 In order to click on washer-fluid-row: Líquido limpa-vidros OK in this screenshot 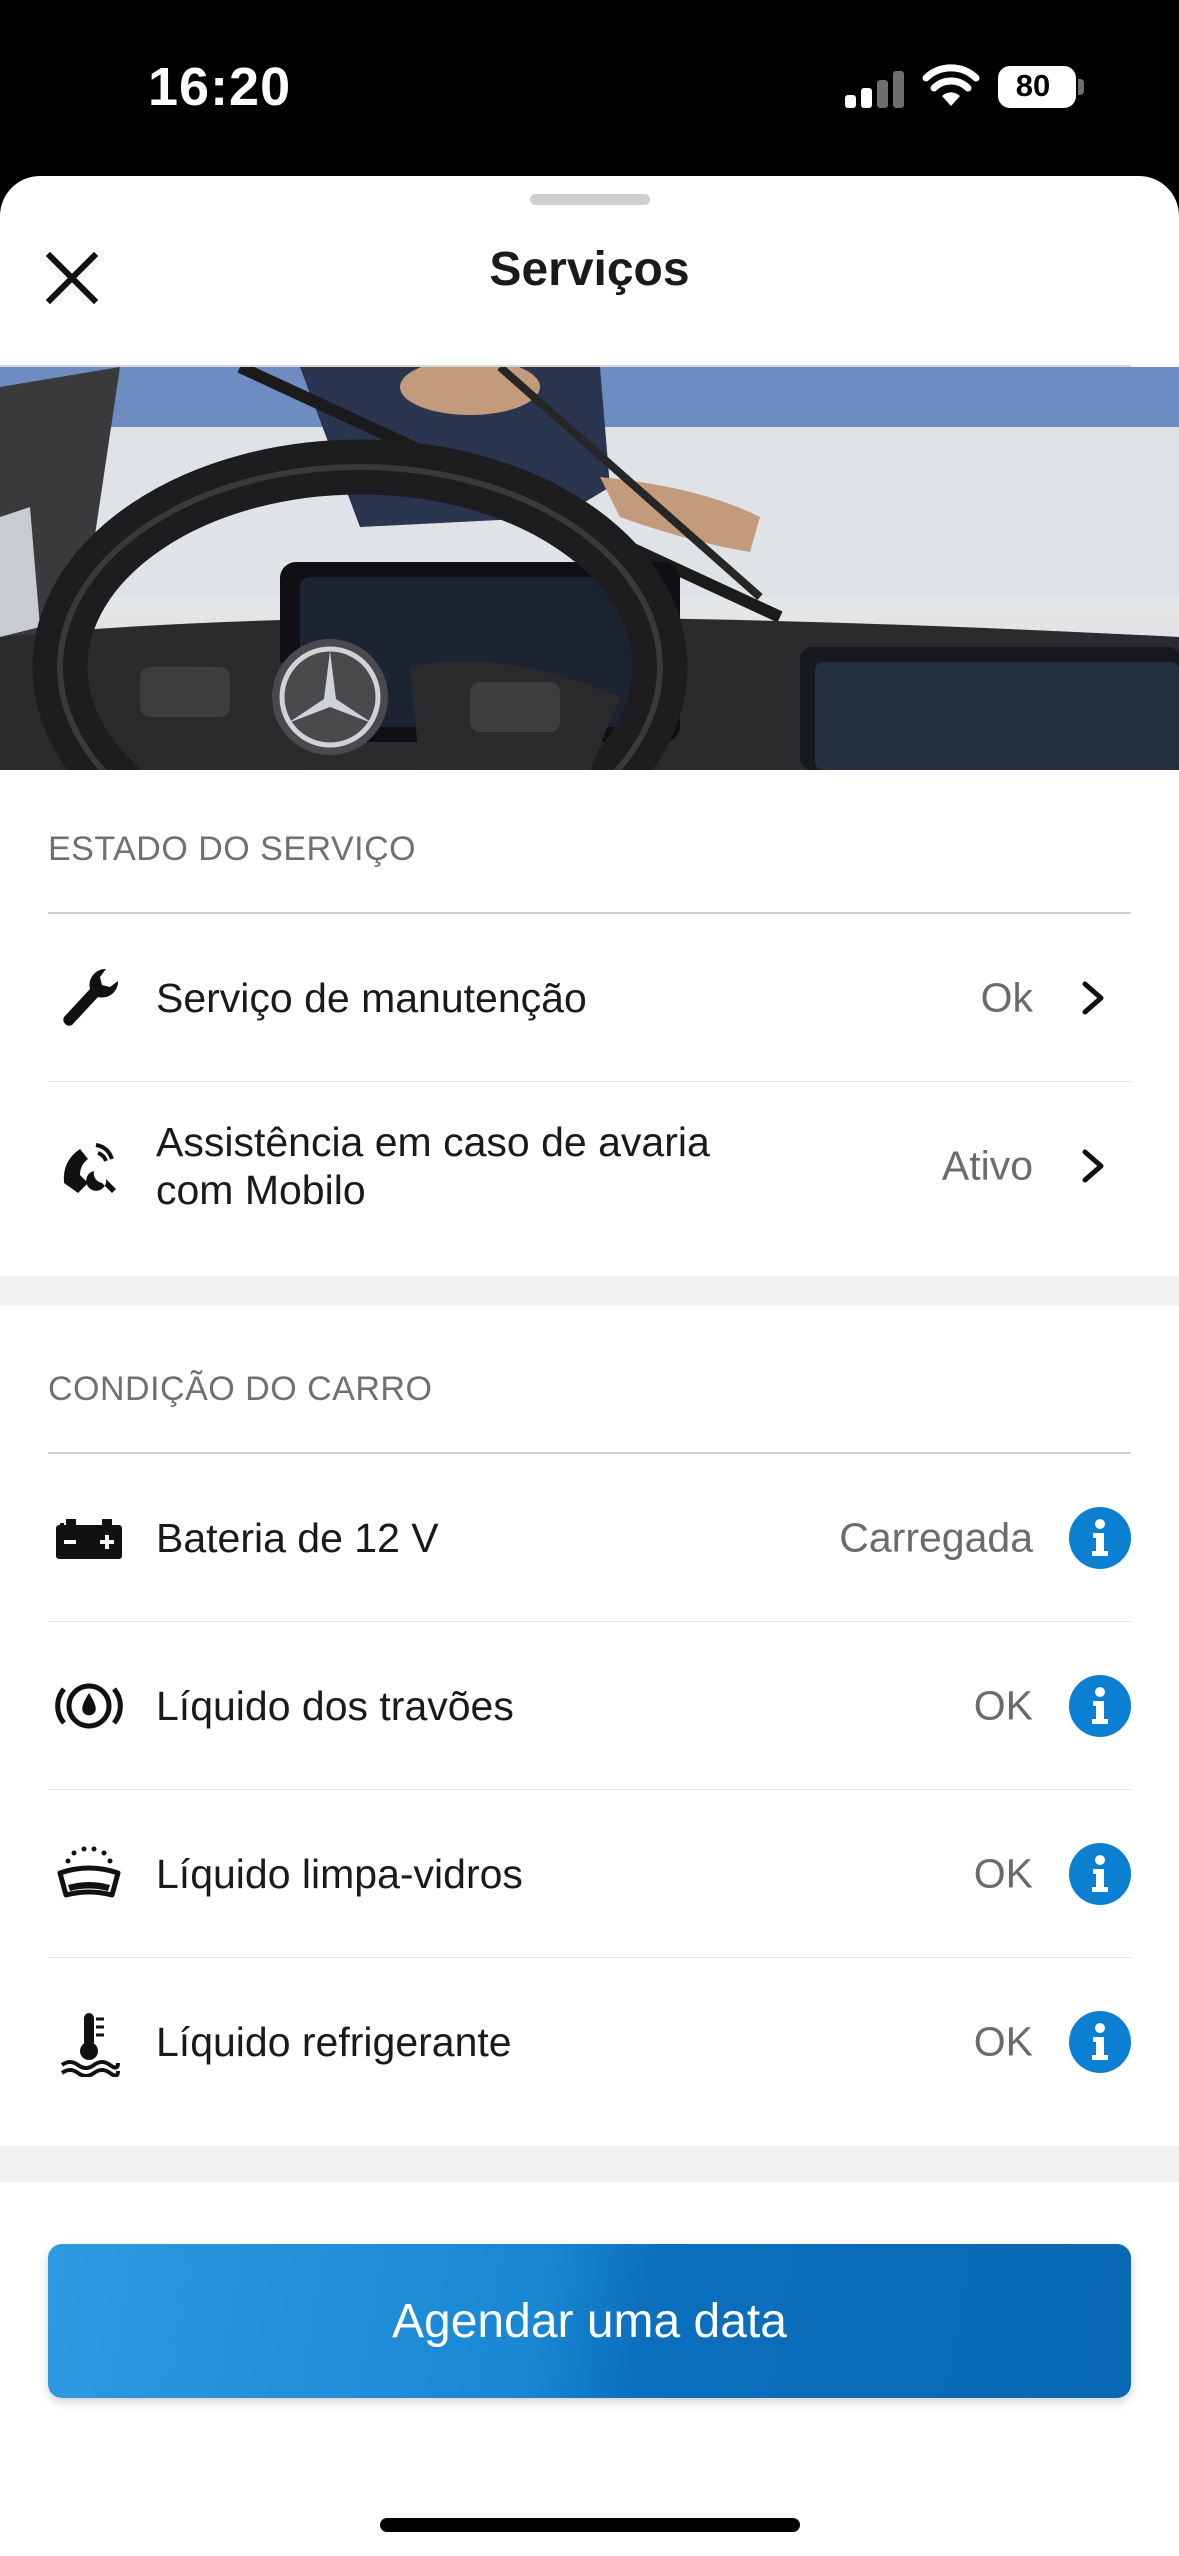, I will do `click(589, 1874)`.